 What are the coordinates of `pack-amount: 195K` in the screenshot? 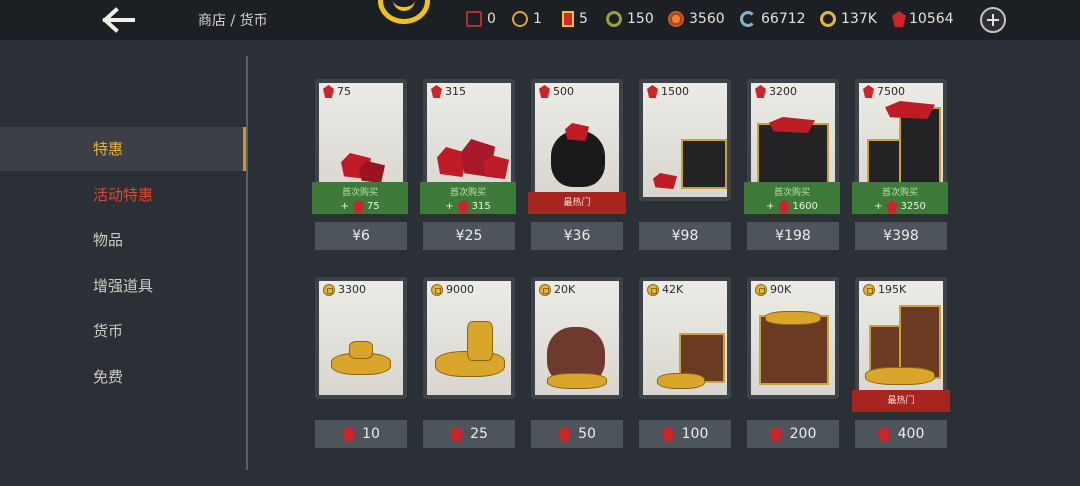 It's located at (884, 289).